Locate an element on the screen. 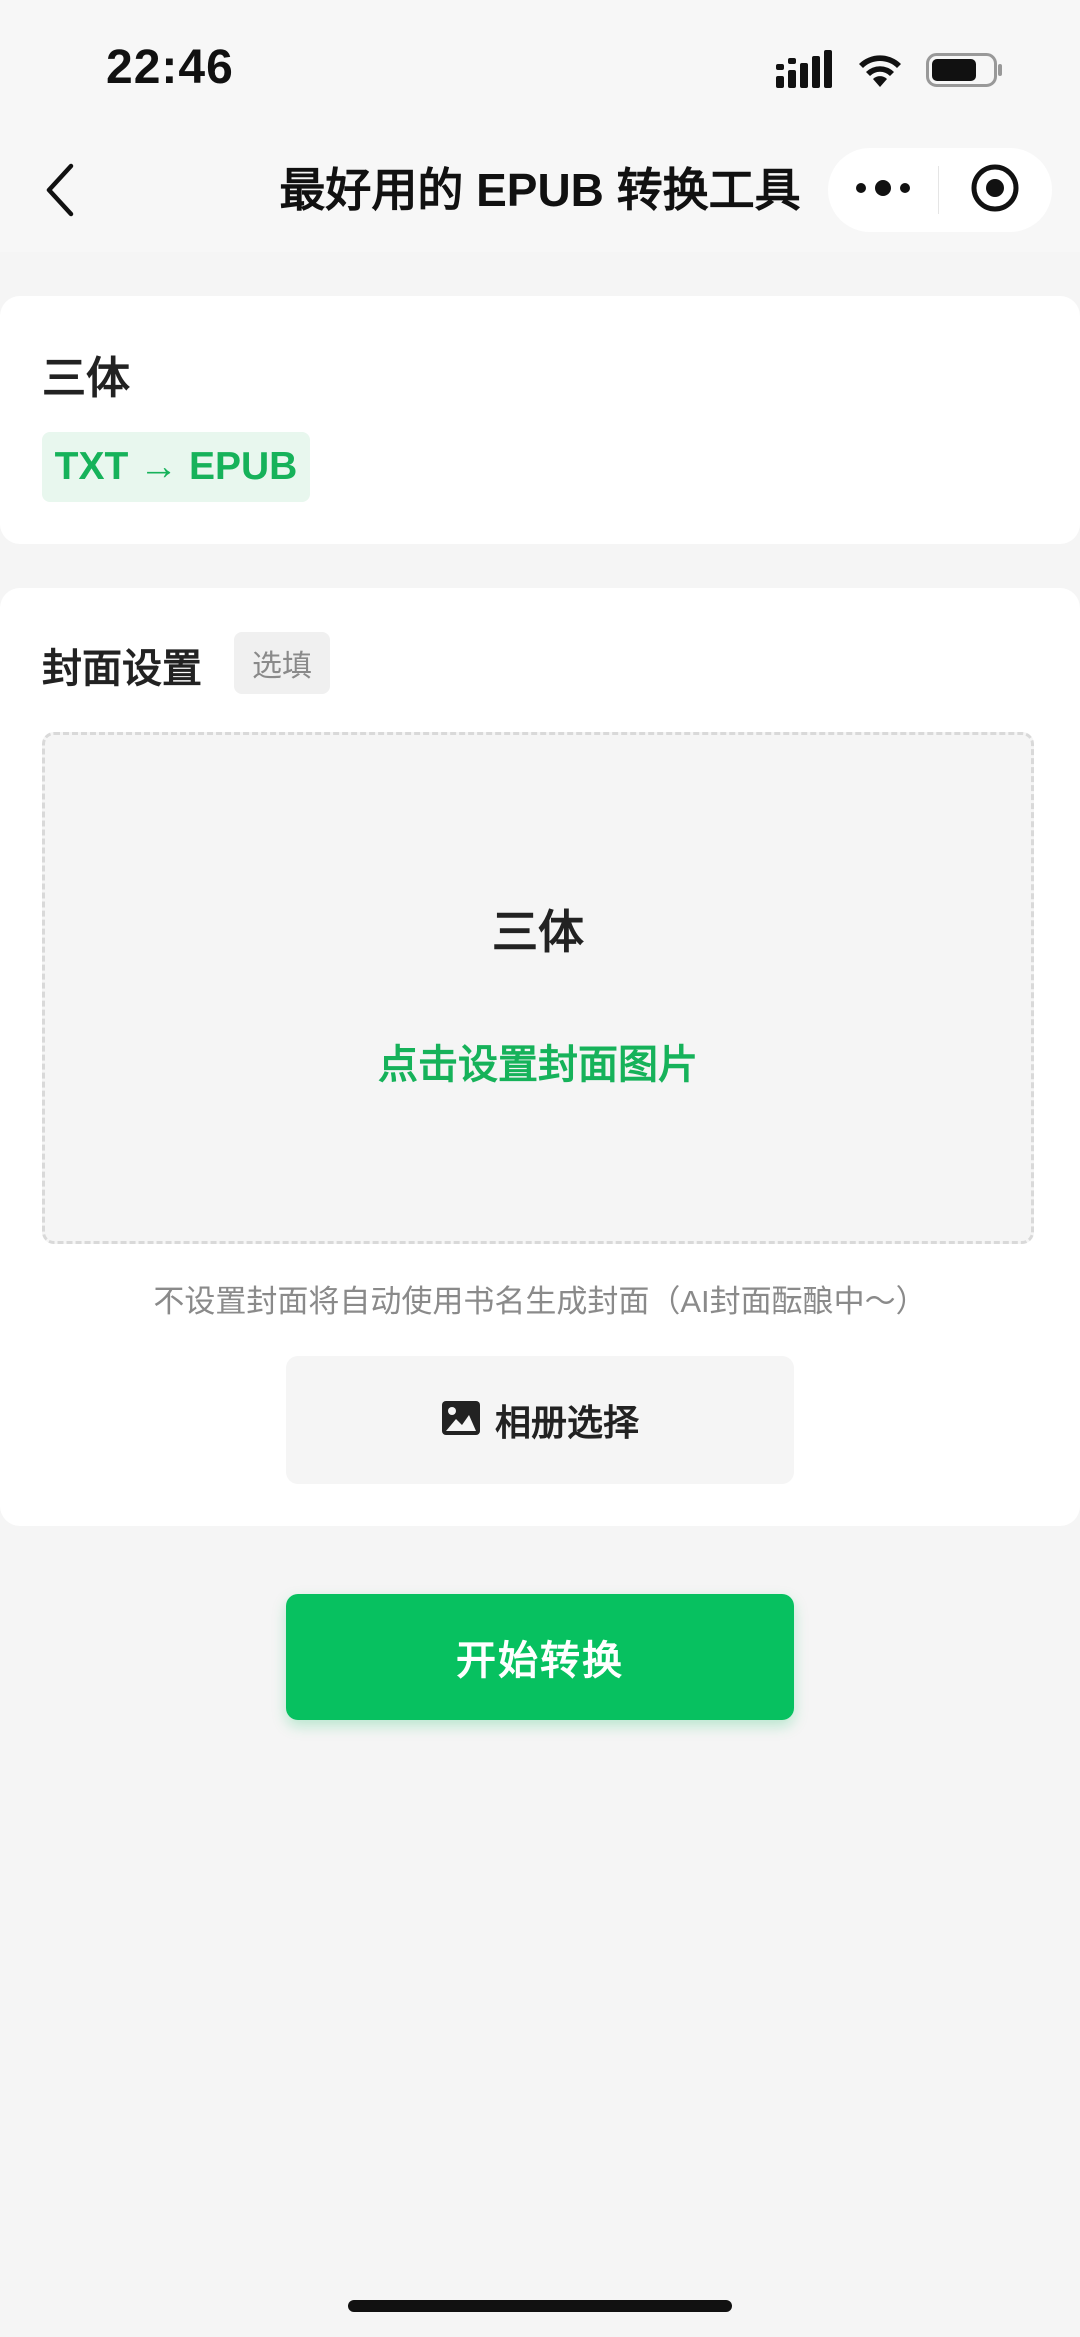  mini-program-capsule is located at coordinates (940, 190).